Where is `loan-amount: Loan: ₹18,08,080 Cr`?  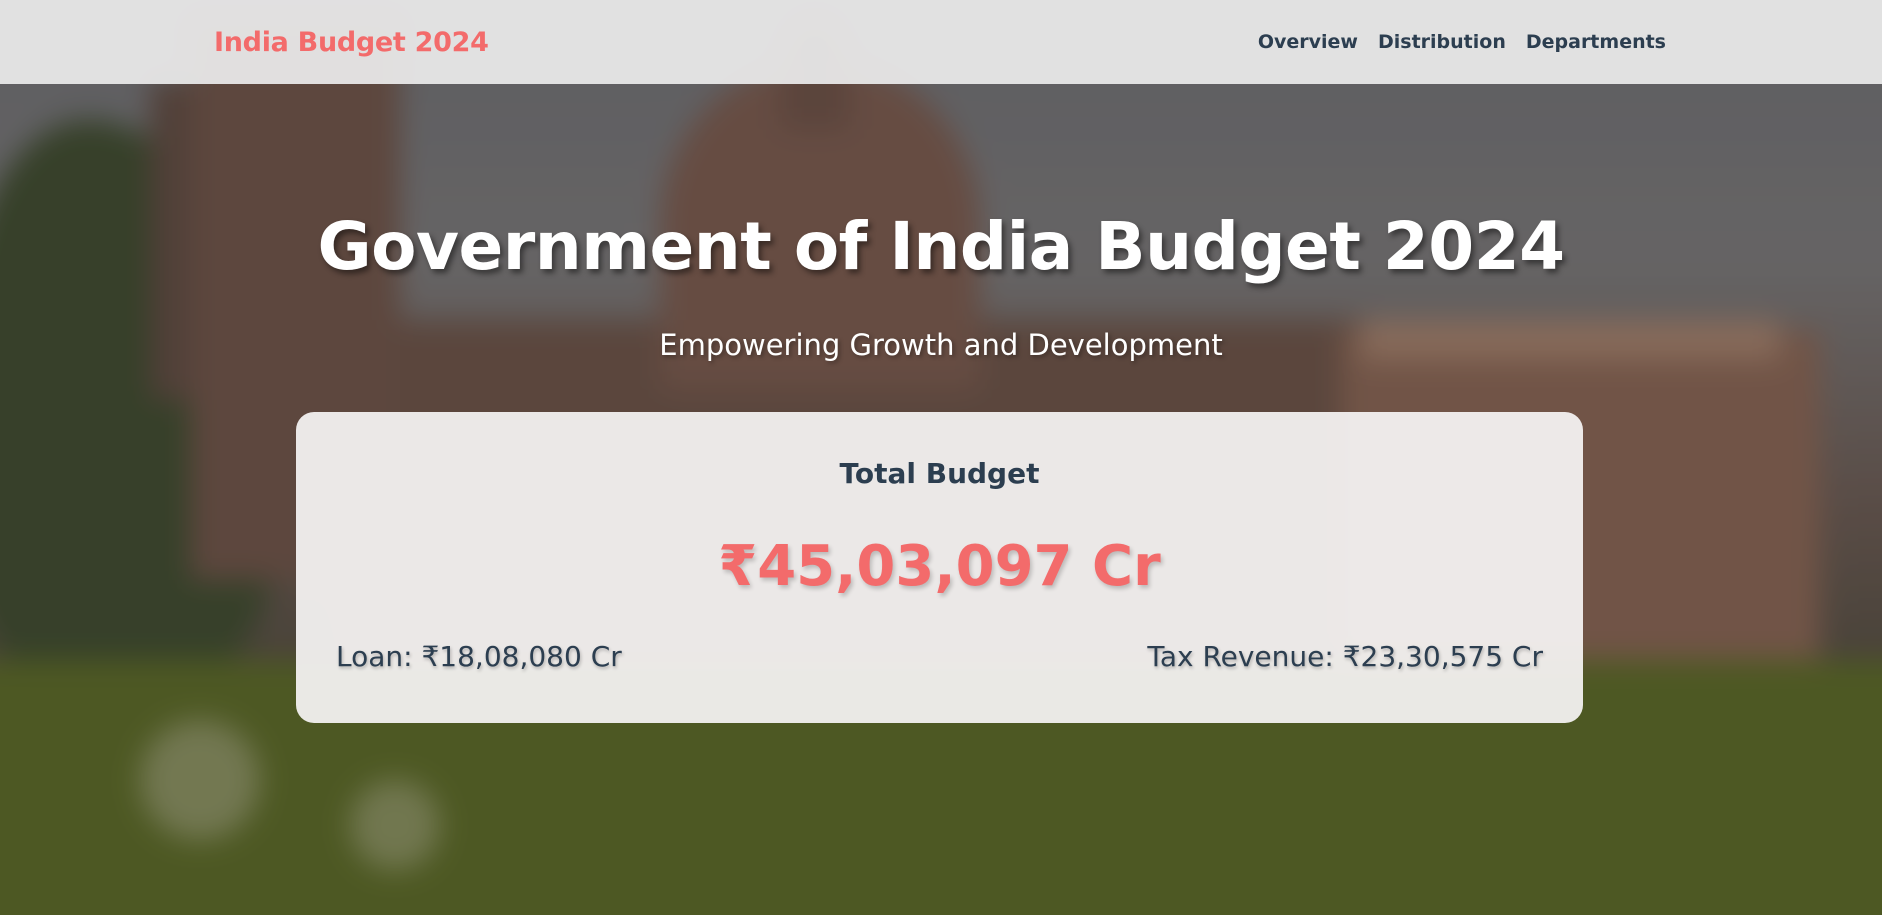
loan-amount: Loan: ₹18,08,080 Cr is located at coordinates (479, 656).